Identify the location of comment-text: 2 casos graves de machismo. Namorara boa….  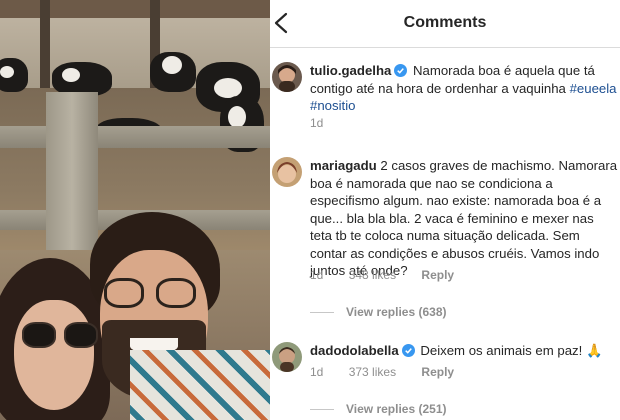
(464, 218).